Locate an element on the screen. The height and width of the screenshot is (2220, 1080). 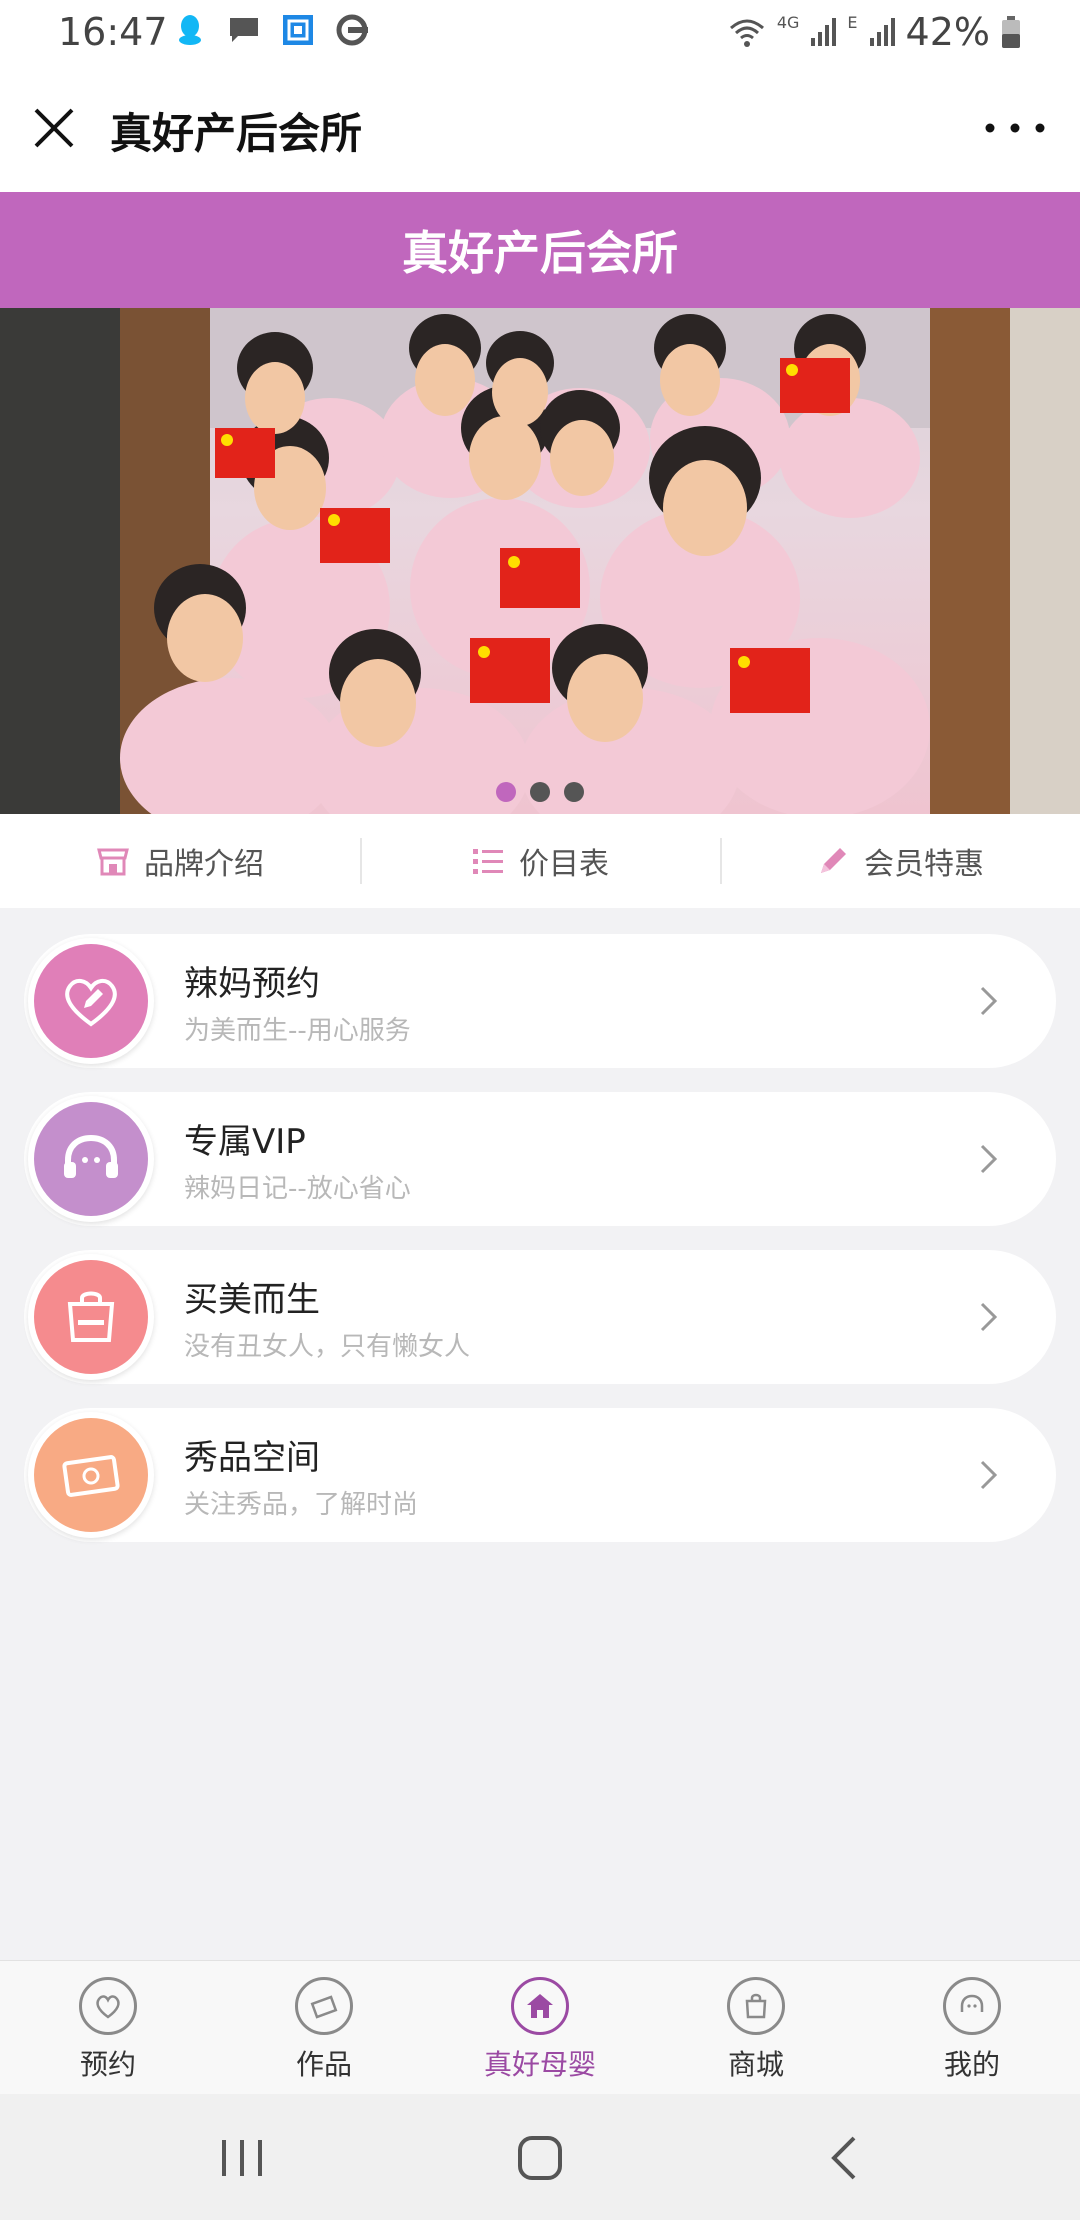
menu-subtitle: 辣妈日记--放心省心 is located at coordinates (297, 1189).